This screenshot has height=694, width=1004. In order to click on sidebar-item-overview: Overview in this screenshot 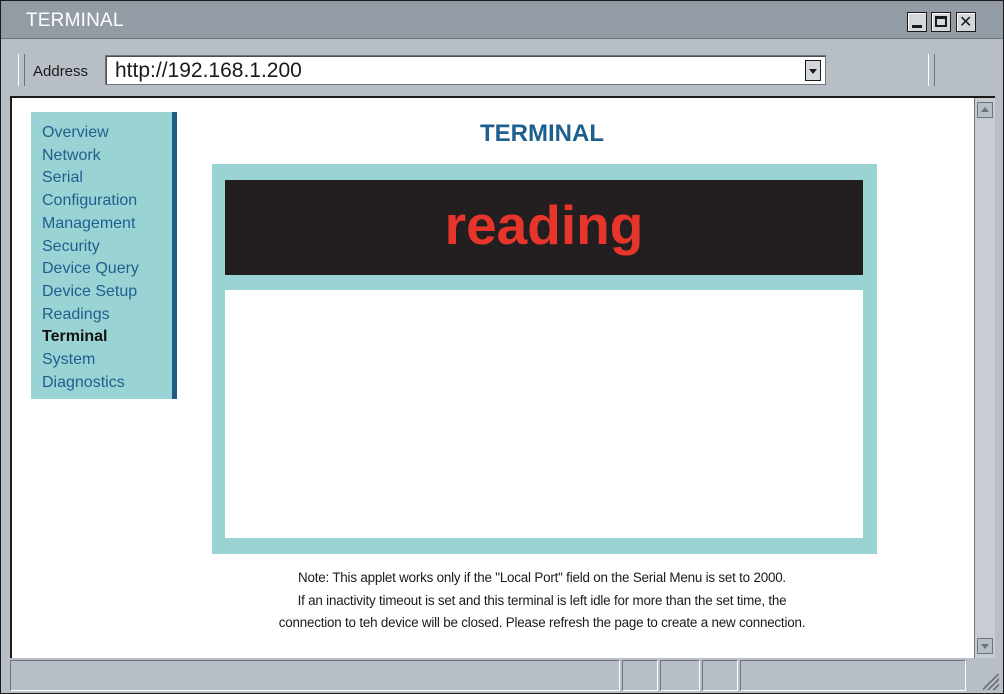, I will do `click(107, 133)`.